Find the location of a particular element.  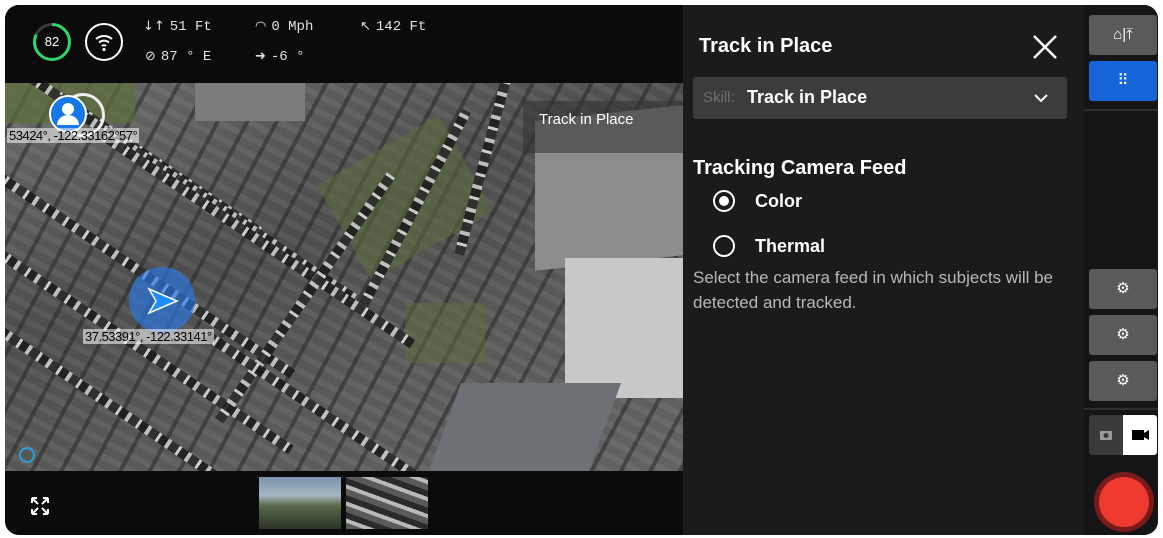

map-compass-icon is located at coordinates (27, 455).